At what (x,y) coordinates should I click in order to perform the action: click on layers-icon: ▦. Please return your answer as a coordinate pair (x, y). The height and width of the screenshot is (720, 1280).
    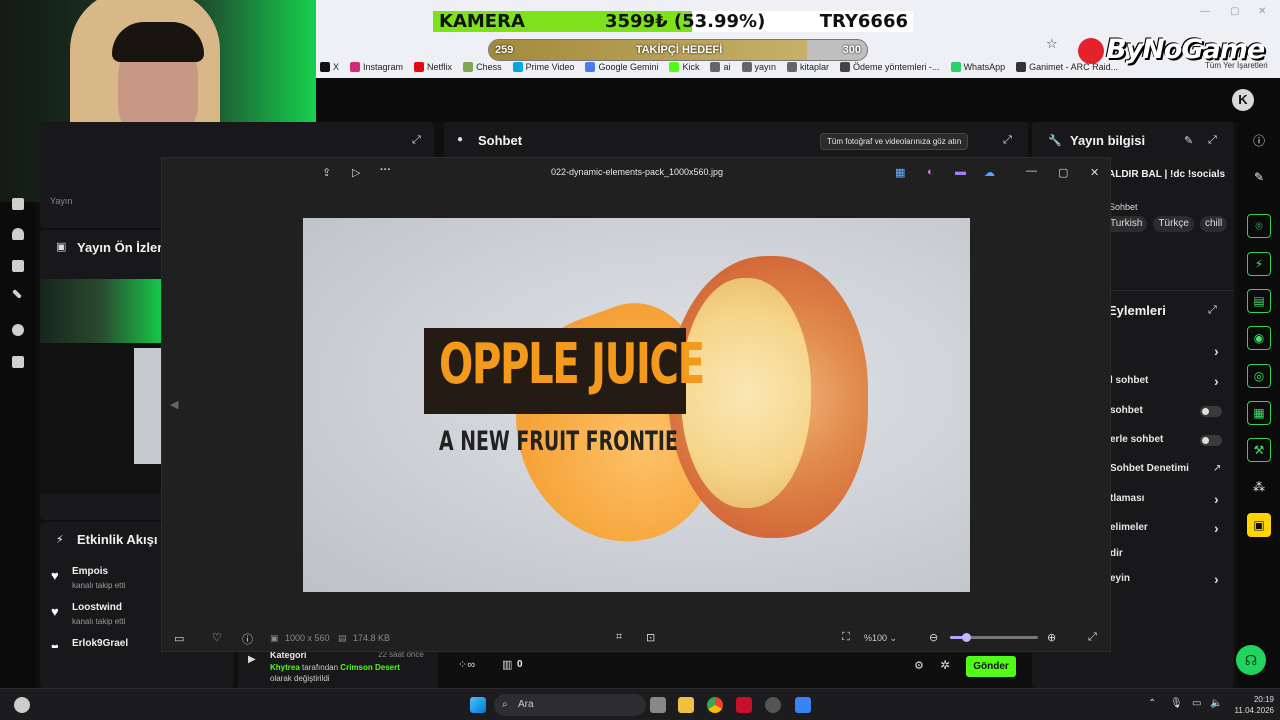
    Looking at the image, I should click on (1259, 413).